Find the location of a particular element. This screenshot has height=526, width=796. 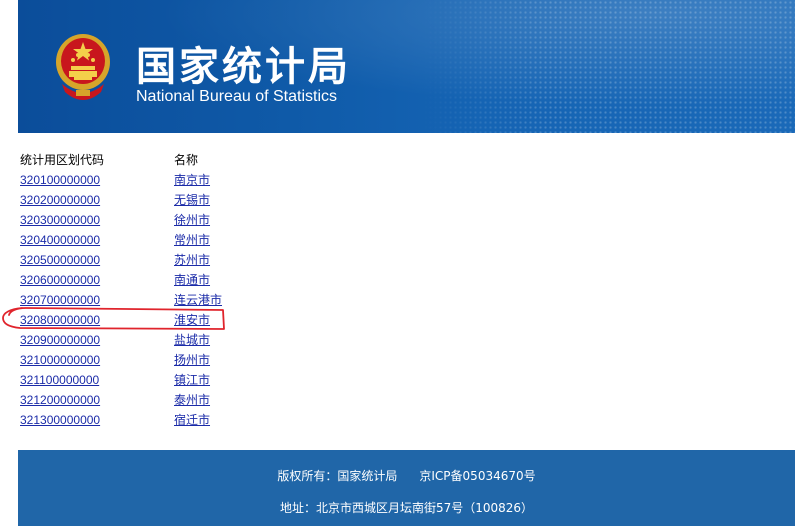

column-header-code: 统计用区划代码 is located at coordinates (62, 160).